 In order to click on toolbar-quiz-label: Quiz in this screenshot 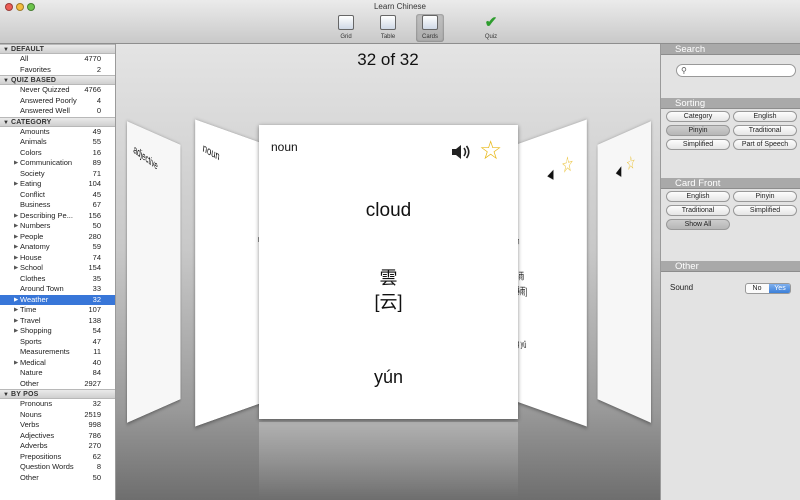, I will do `click(491, 37)`.